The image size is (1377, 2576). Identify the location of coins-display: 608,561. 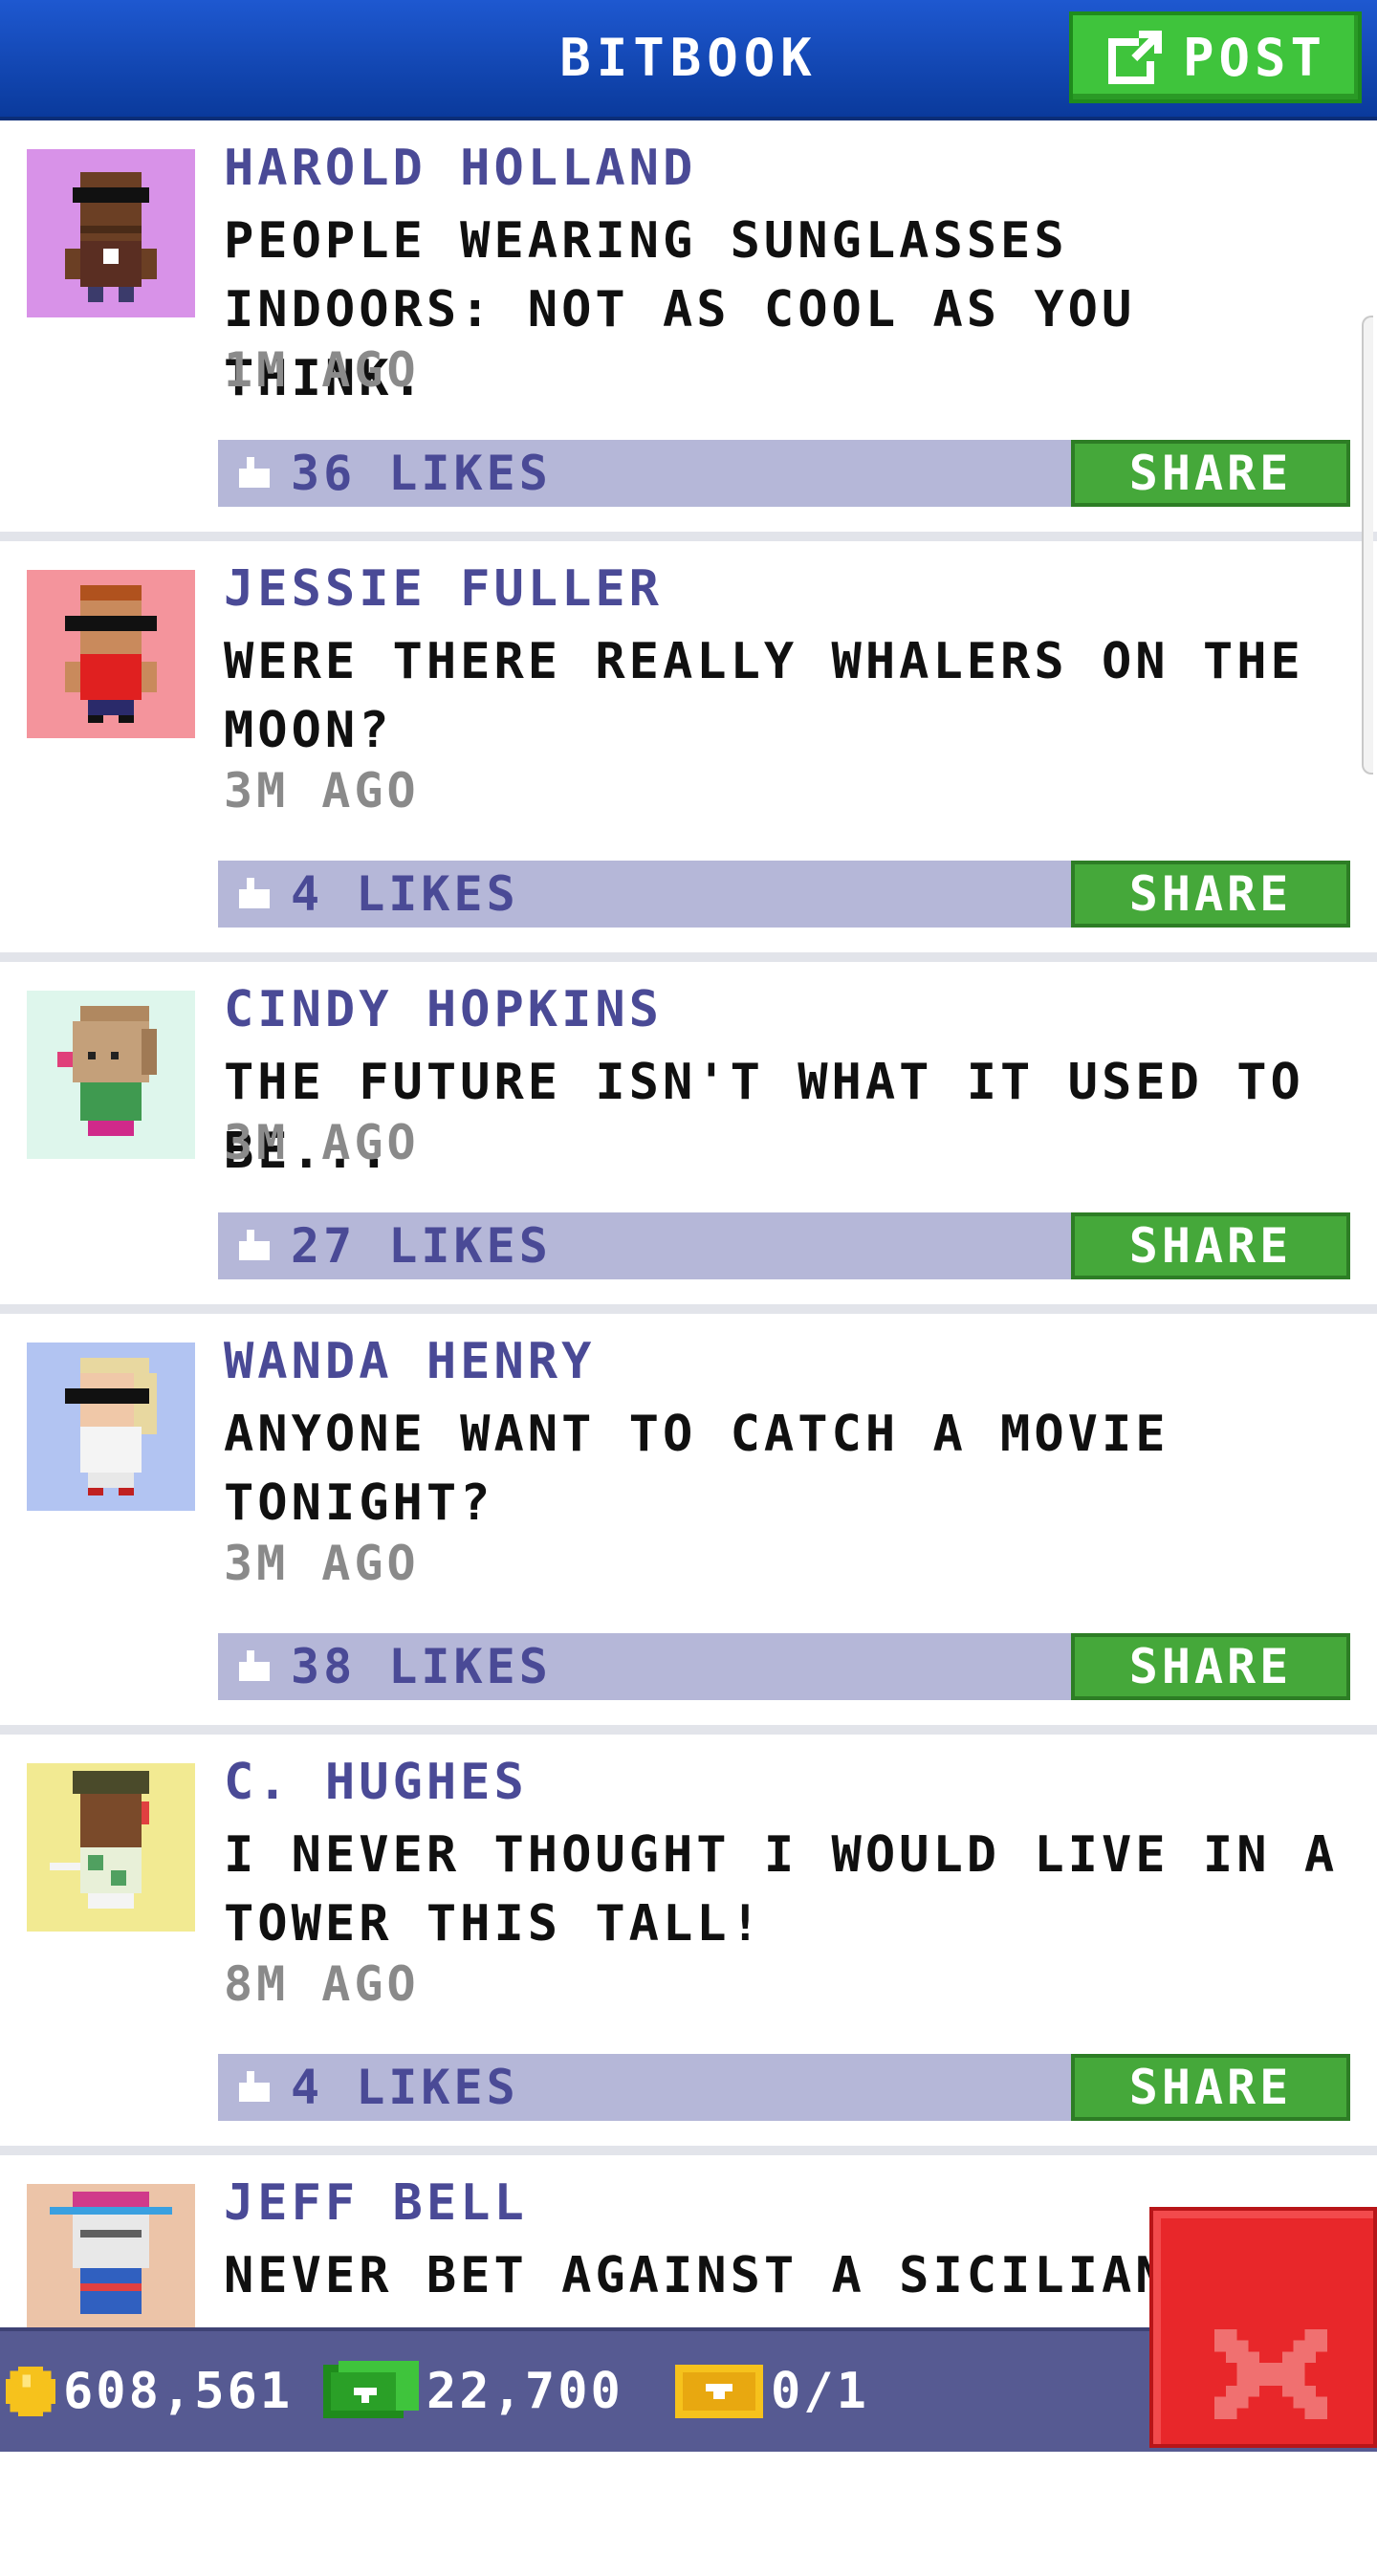
(150, 2391).